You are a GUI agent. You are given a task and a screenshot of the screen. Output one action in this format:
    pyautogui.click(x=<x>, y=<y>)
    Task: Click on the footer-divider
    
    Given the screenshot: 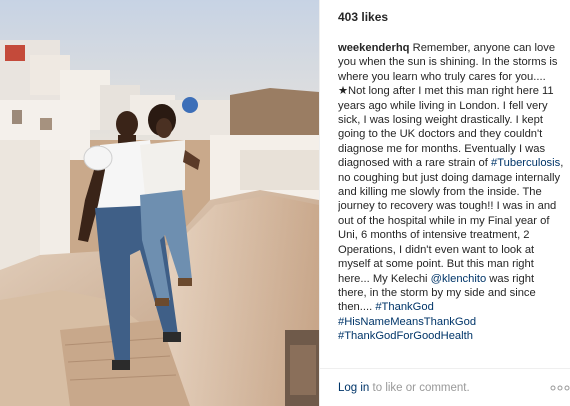 What is the action you would take?
    pyautogui.click(x=445, y=368)
    